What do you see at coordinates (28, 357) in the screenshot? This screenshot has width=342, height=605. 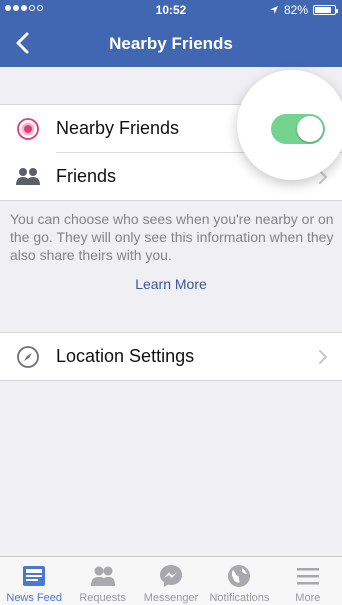 I see `compass-icon` at bounding box center [28, 357].